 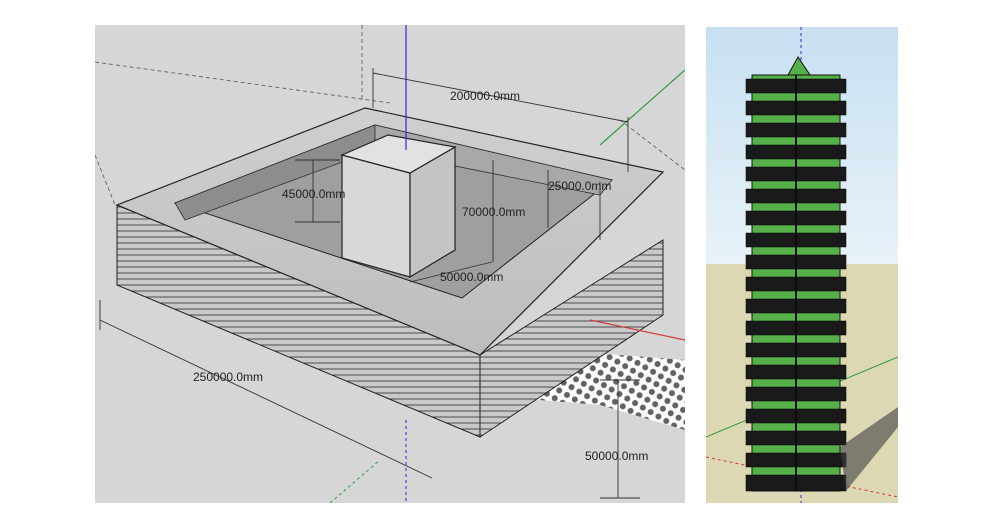 I want to click on dim-base-width: 250000.0mm, so click(x=228, y=377).